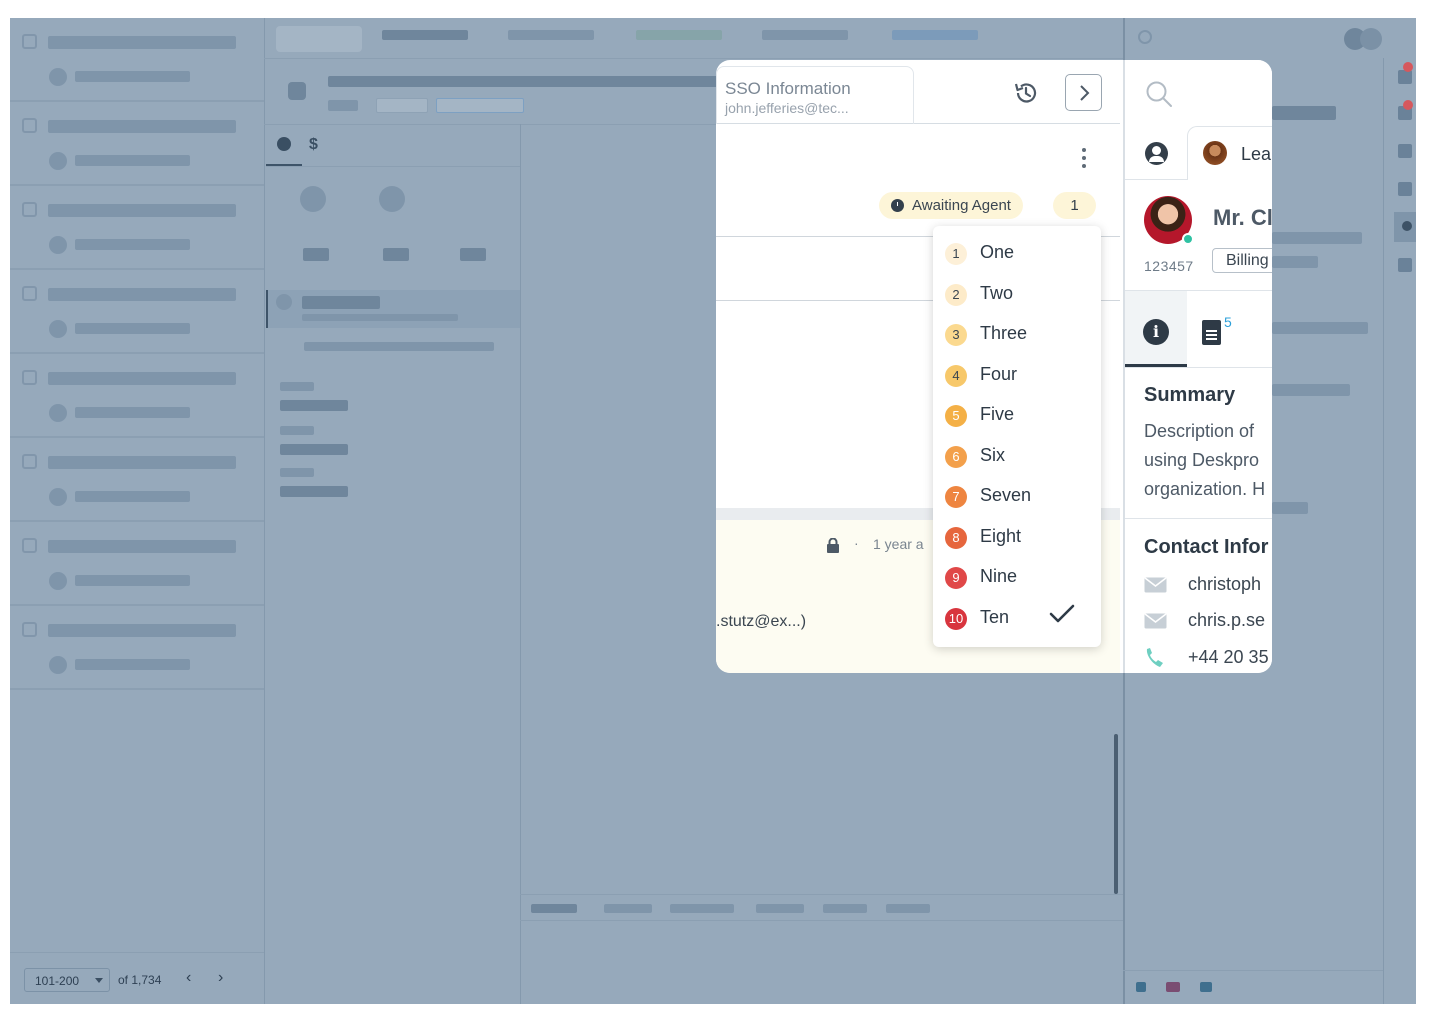 The width and height of the screenshot is (1440, 1020). I want to click on book-icon, so click(1405, 151).